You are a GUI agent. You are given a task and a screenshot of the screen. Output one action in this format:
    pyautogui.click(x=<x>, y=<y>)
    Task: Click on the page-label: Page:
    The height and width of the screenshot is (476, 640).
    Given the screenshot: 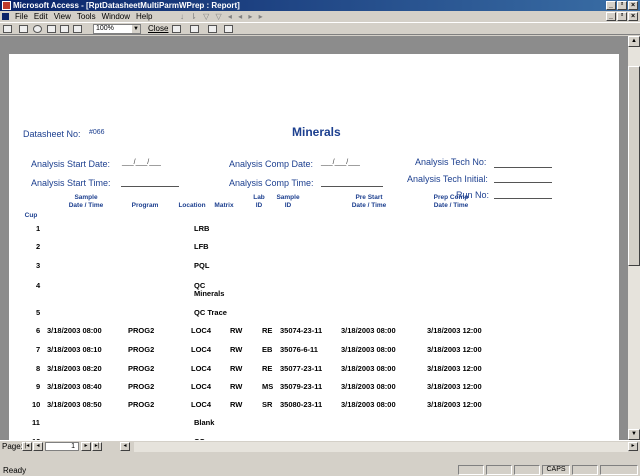 What is the action you would take?
    pyautogui.click(x=12, y=446)
    